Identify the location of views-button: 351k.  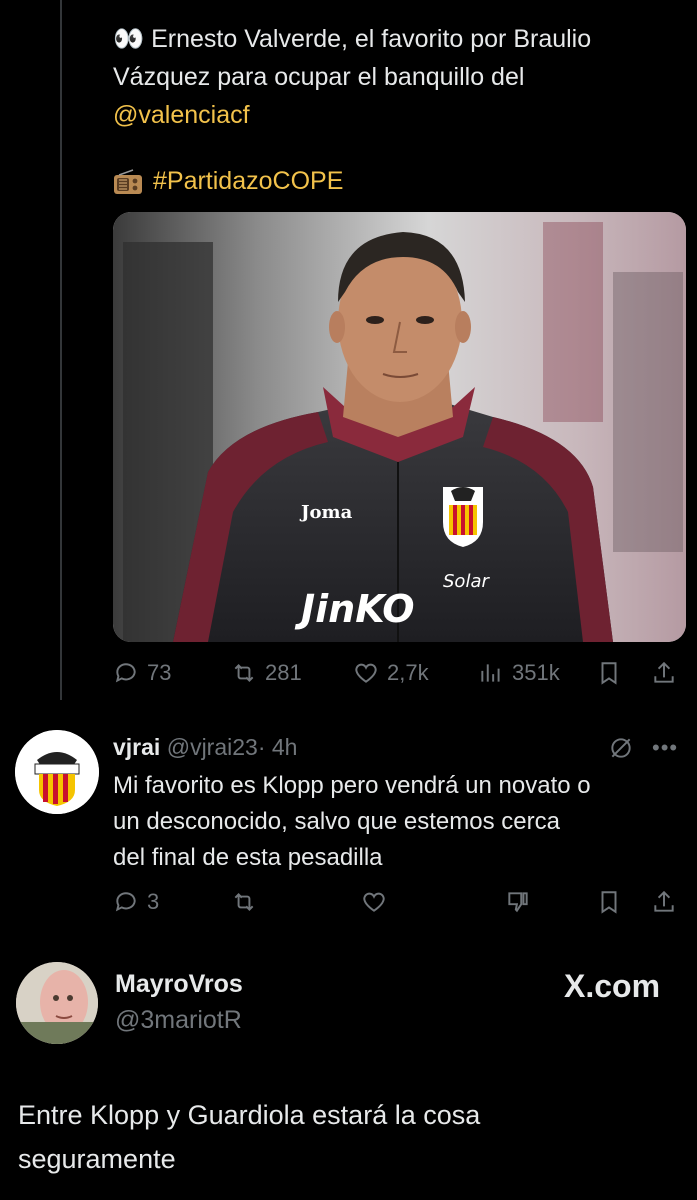
(519, 673).